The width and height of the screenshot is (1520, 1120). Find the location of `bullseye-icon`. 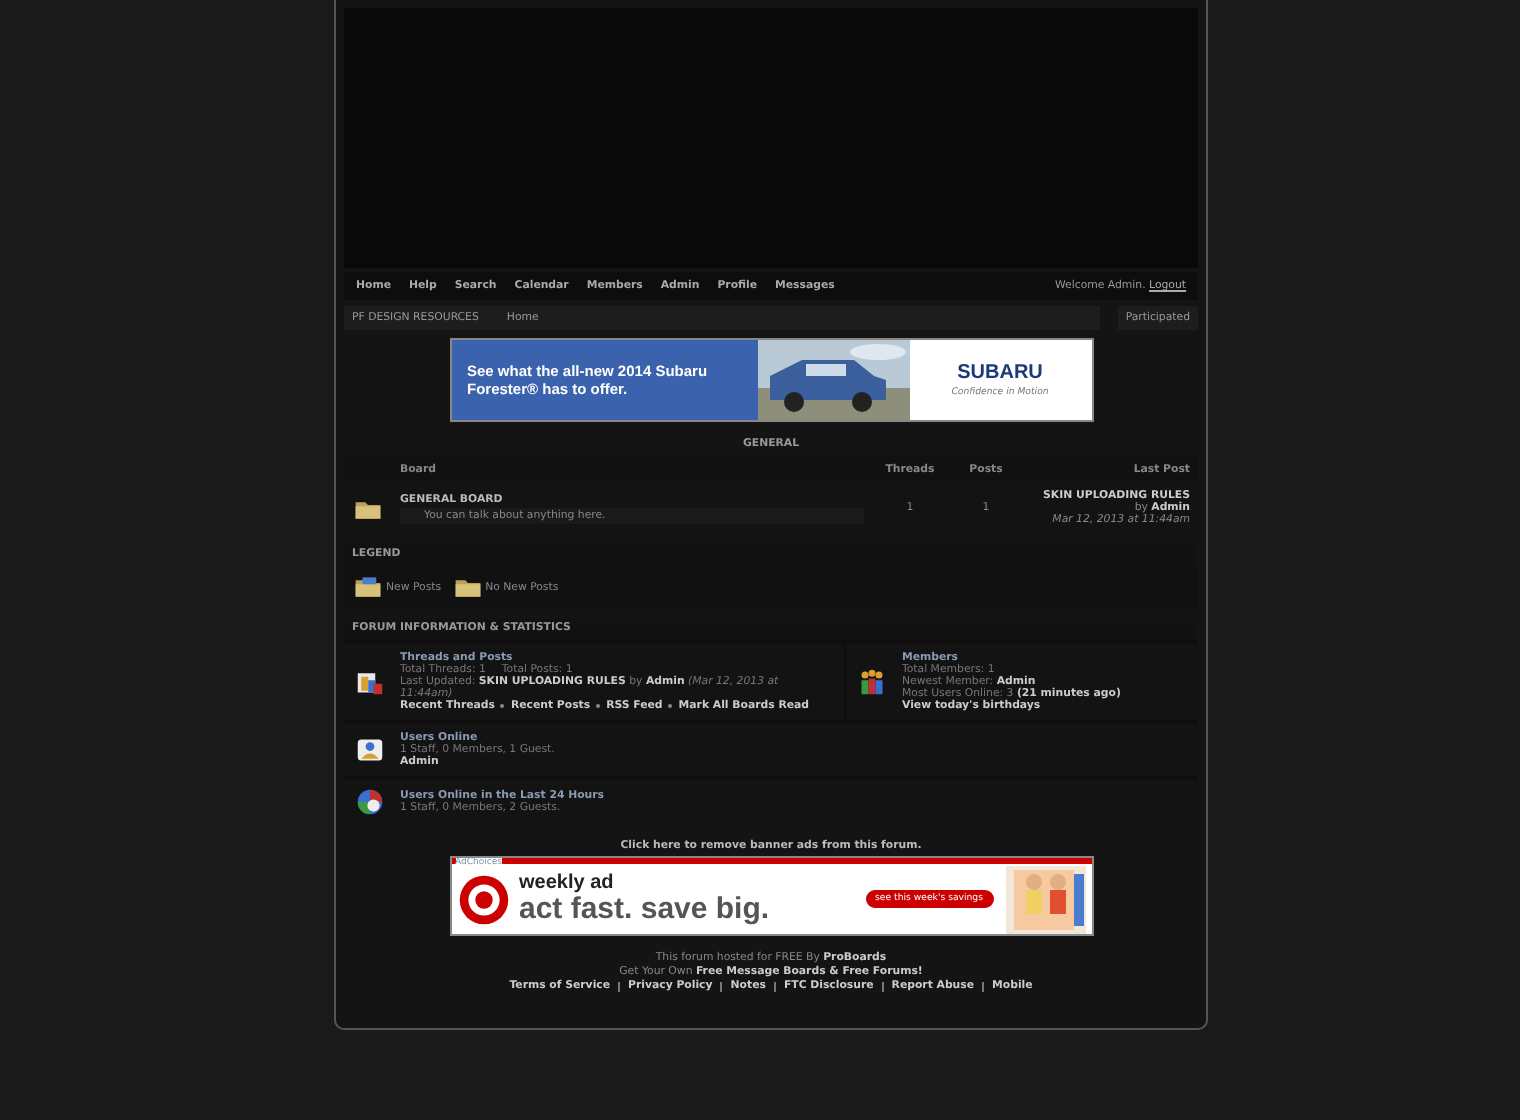

bullseye-icon is located at coordinates (483, 899).